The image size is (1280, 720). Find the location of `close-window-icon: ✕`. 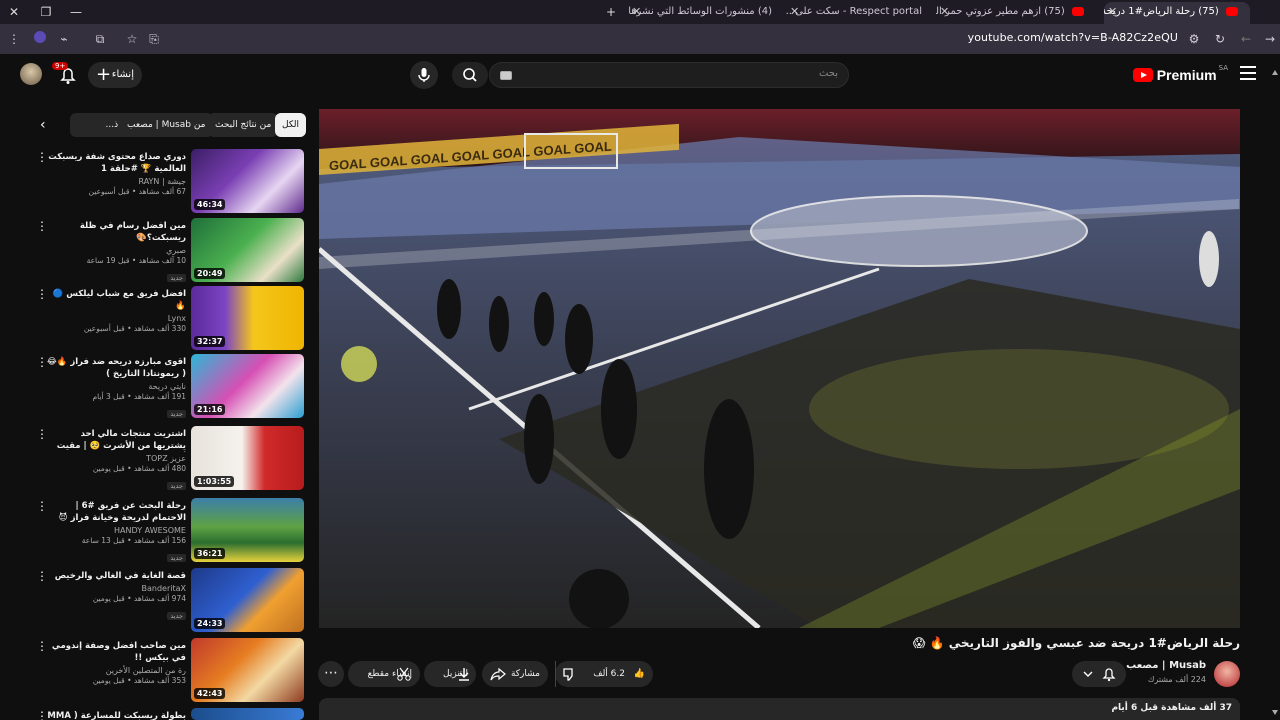

close-window-icon: ✕ is located at coordinates (14, 12).